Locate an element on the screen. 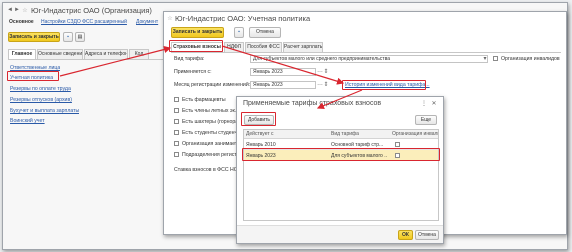 Image resolution: width=572 pixels, height=252 pixels. arrow-to-dialog is located at coordinates (339, 99).